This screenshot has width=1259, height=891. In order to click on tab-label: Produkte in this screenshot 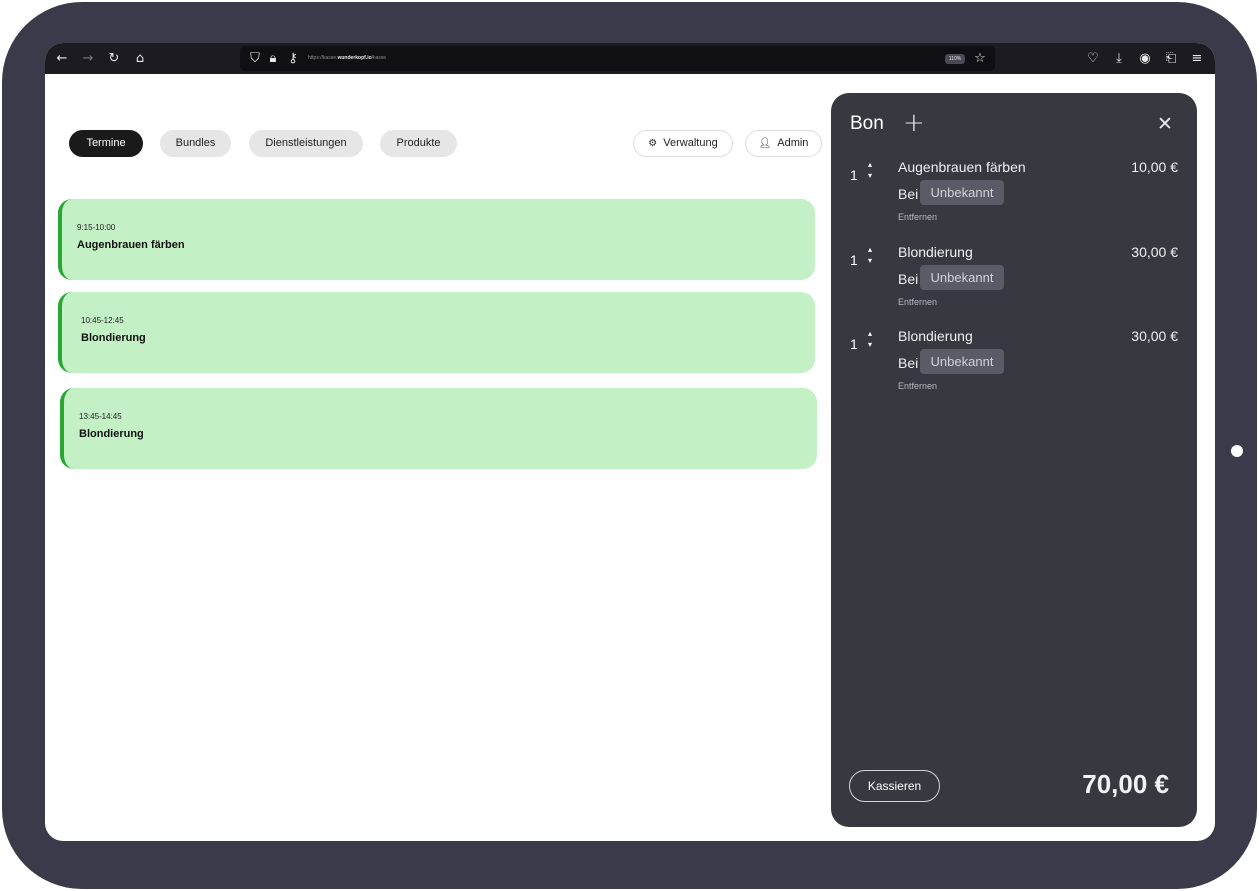, I will do `click(418, 143)`.